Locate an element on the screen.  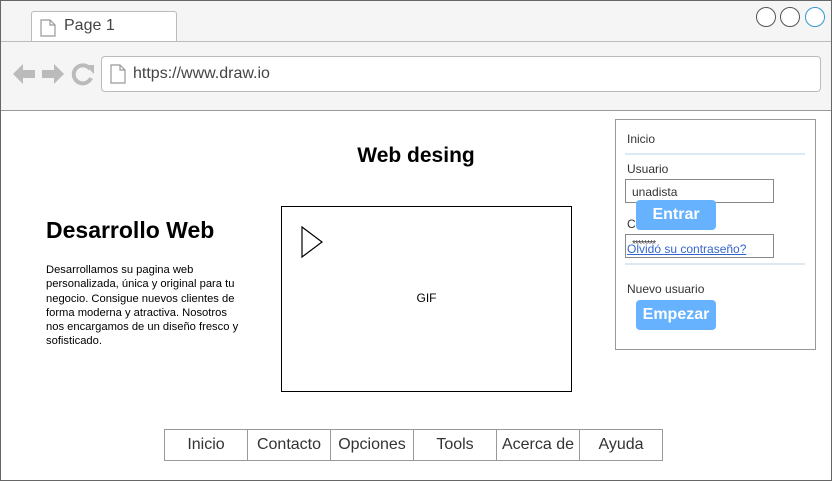
browser-tab: Page 1 is located at coordinates (104, 26).